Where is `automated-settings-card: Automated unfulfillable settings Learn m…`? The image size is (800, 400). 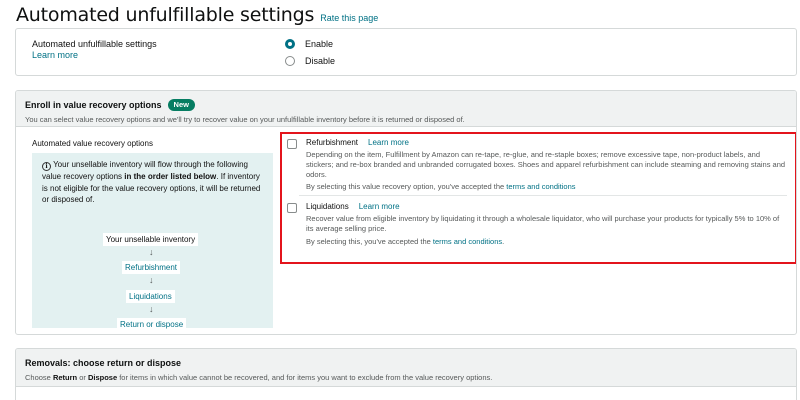
automated-settings-card: Automated unfulfillable settings Learn m… is located at coordinates (406, 52).